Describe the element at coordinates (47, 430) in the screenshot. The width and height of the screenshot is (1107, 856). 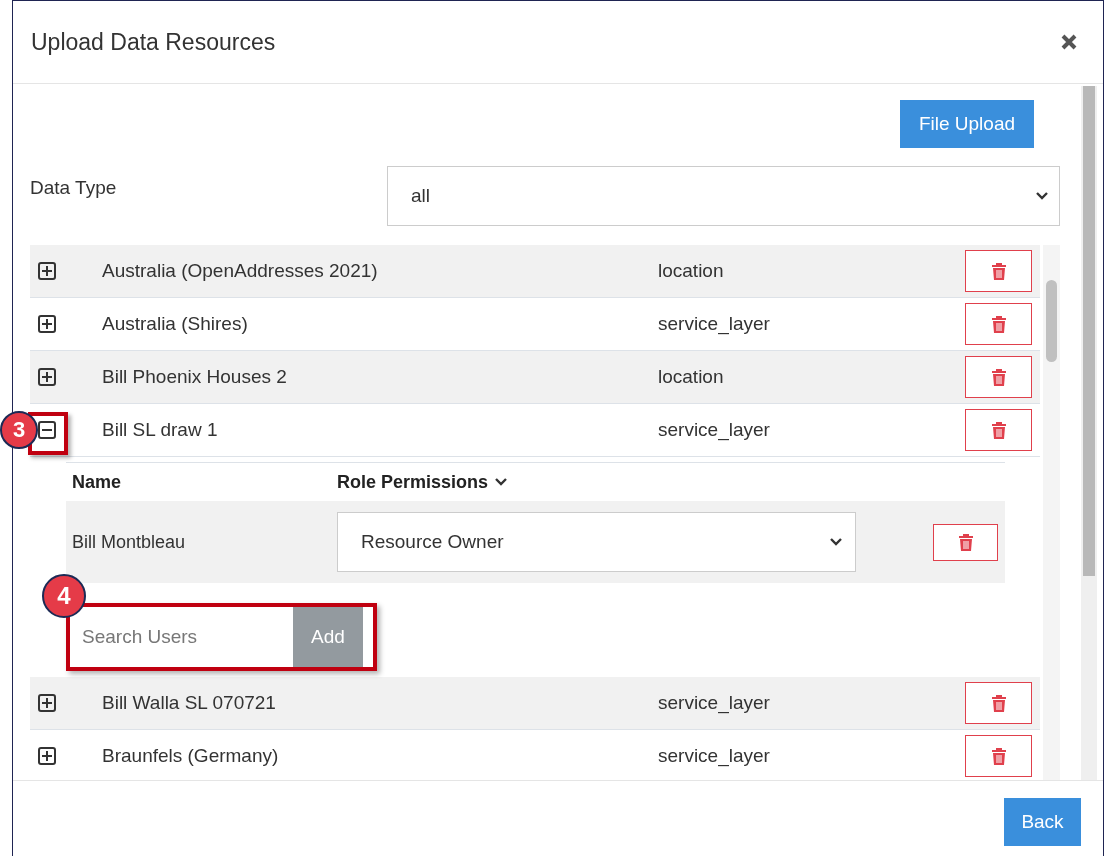
I see `collapse-icon` at that location.